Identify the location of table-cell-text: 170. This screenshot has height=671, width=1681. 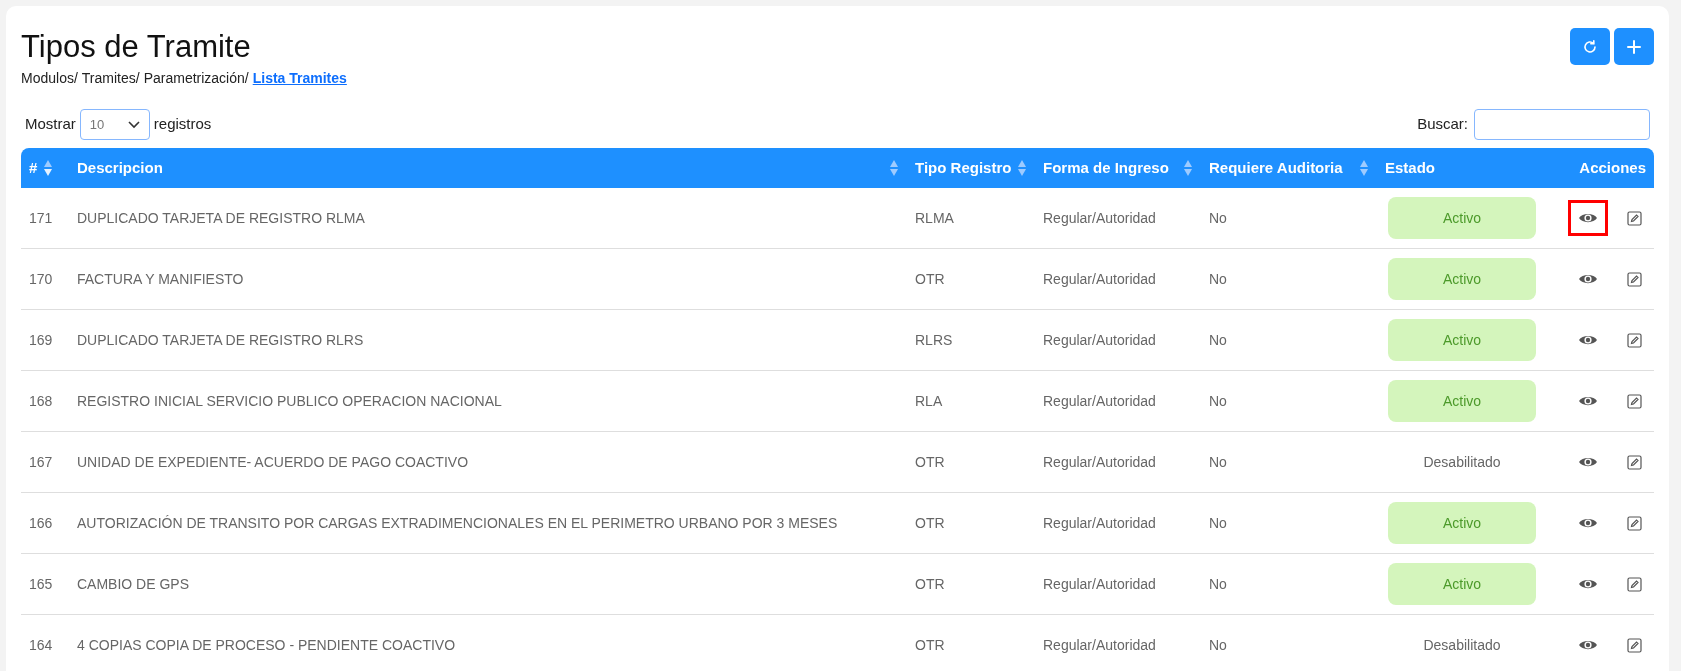
(41, 279).